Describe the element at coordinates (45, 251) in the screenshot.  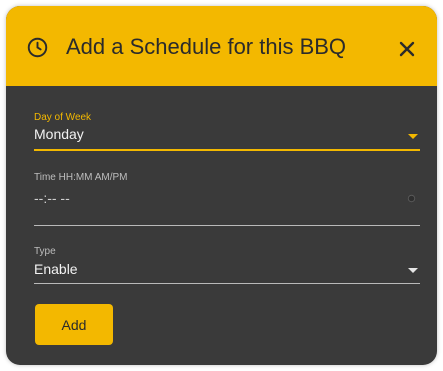
I see `type-label: Type` at that location.